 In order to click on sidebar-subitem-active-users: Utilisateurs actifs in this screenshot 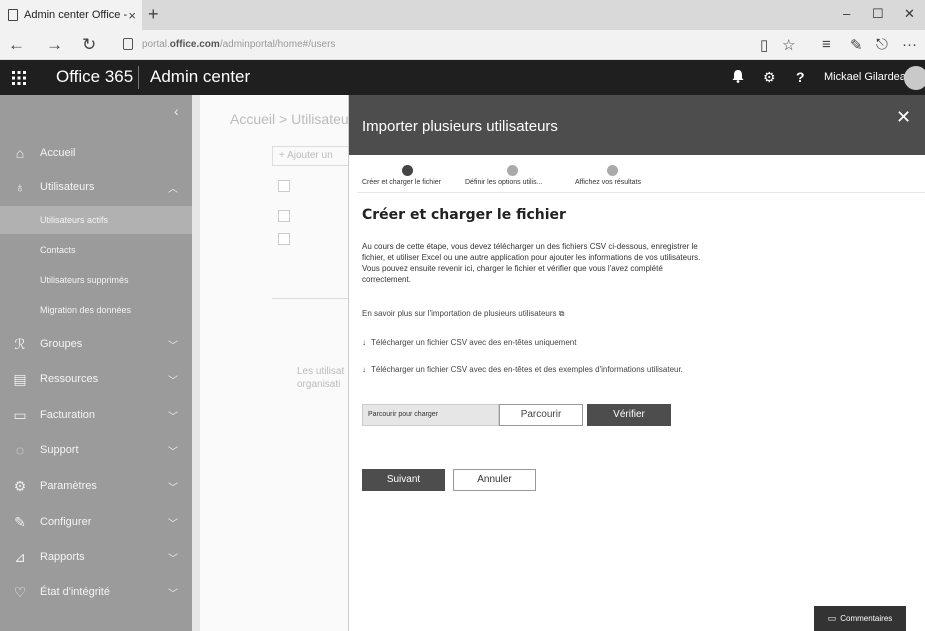, I will do `click(96, 220)`.